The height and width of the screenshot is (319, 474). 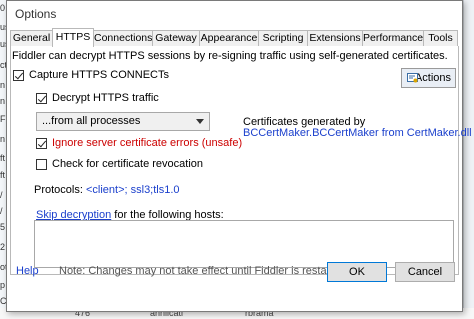 I want to click on revocation-label: Check for certificate revocation, so click(x=127, y=164).